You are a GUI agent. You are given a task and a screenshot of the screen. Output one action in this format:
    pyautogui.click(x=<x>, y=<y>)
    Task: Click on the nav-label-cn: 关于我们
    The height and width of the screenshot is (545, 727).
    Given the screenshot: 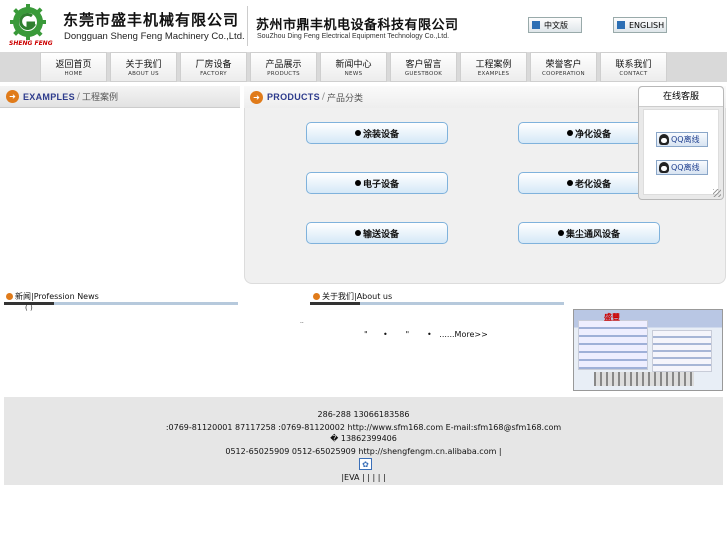 What is the action you would take?
    pyautogui.click(x=143, y=65)
    